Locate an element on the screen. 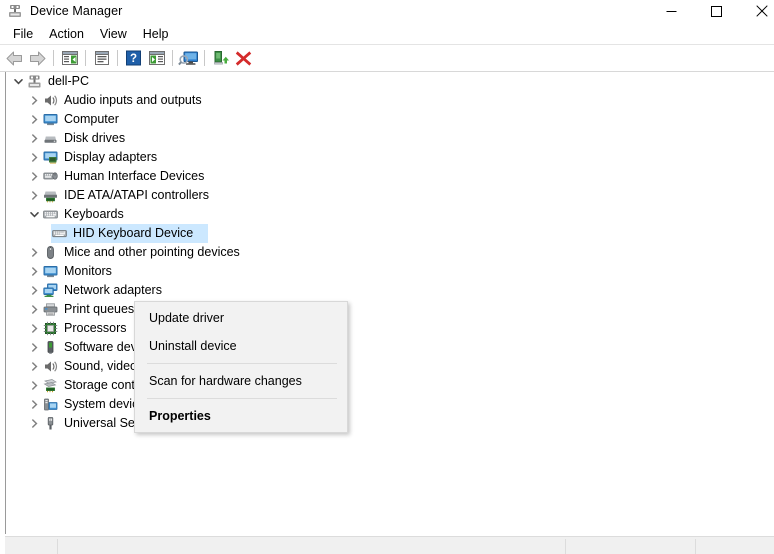 The width and height of the screenshot is (774, 554). tree-node-label: Print queues is located at coordinates (99, 309).